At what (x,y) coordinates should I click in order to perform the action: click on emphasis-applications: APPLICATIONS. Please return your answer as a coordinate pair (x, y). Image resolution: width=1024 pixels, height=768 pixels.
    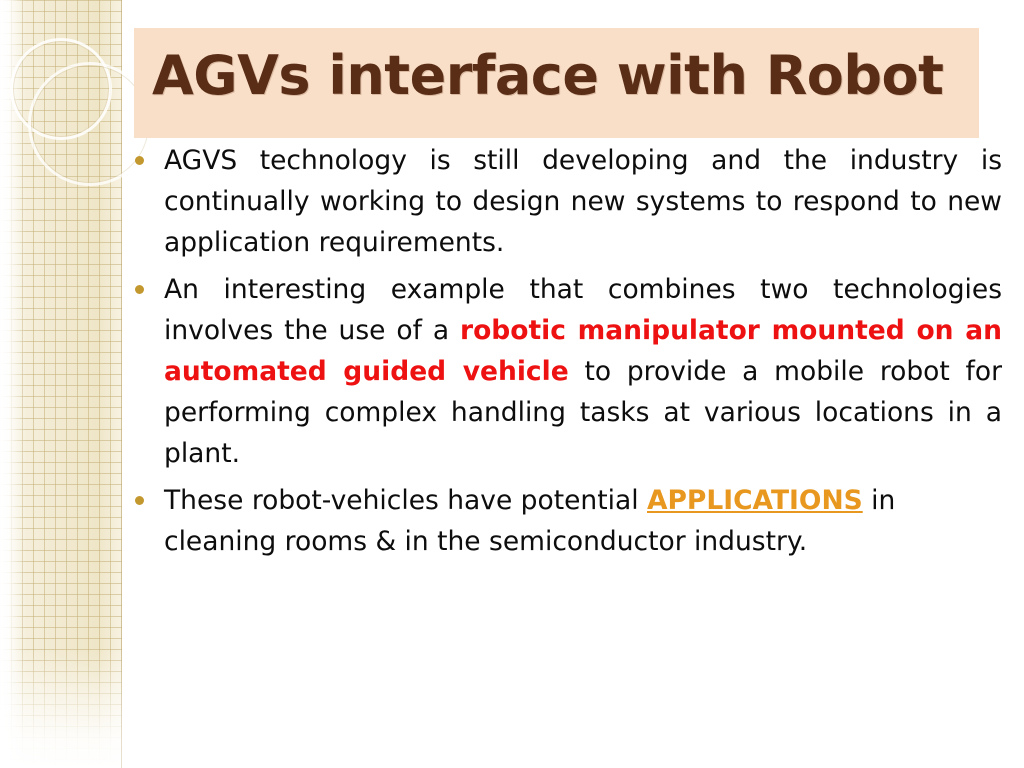
    Looking at the image, I should click on (754, 500).